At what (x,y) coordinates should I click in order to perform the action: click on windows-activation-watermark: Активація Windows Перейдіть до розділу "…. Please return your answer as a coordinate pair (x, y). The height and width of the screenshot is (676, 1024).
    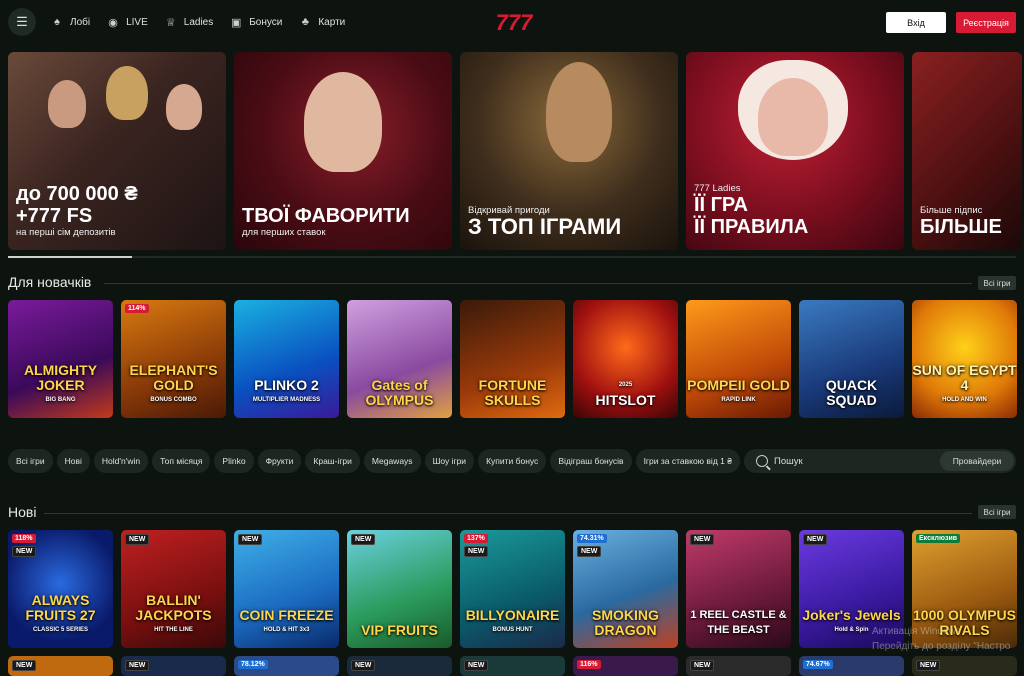
    Looking at the image, I should click on (941, 639).